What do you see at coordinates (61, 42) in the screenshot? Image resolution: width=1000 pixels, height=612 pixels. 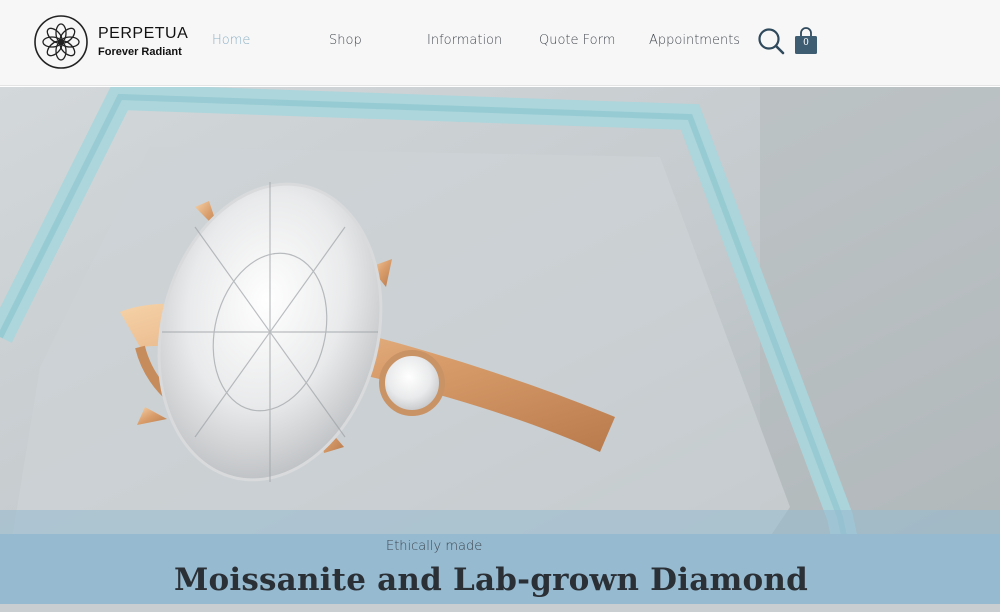 I see `logo-flower-icon` at bounding box center [61, 42].